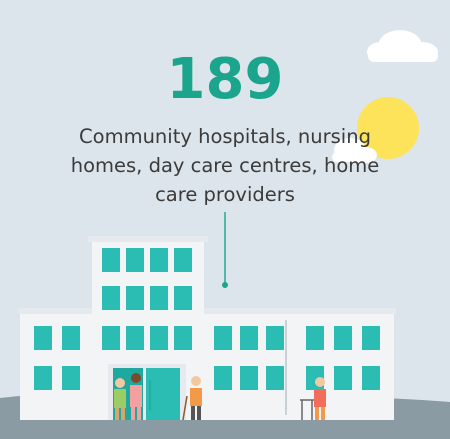  I want to click on stat-number: 189, so click(225, 79).